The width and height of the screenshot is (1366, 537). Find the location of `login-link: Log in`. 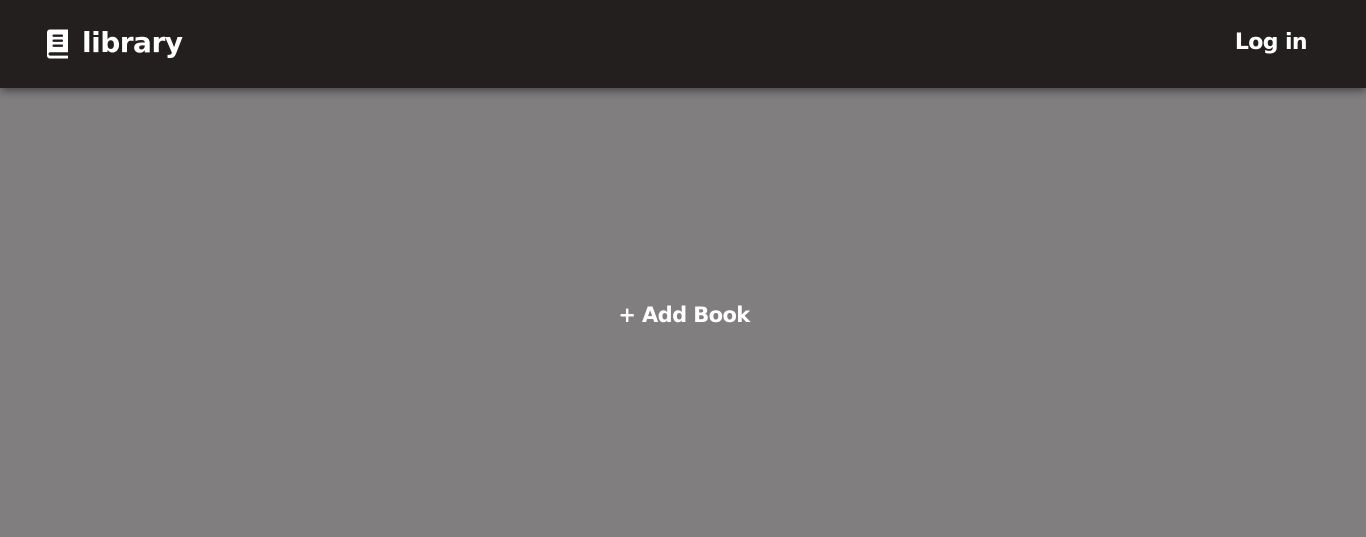

login-link: Log in is located at coordinates (1271, 43).